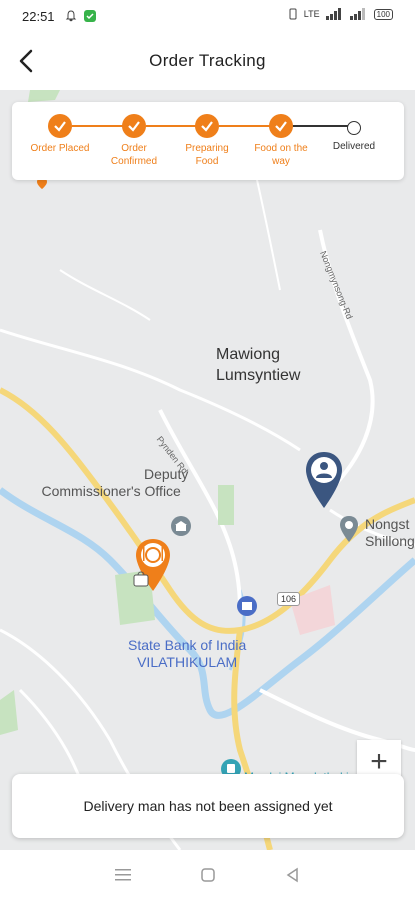  What do you see at coordinates (89, 16) in the screenshot?
I see `shield-icon` at bounding box center [89, 16].